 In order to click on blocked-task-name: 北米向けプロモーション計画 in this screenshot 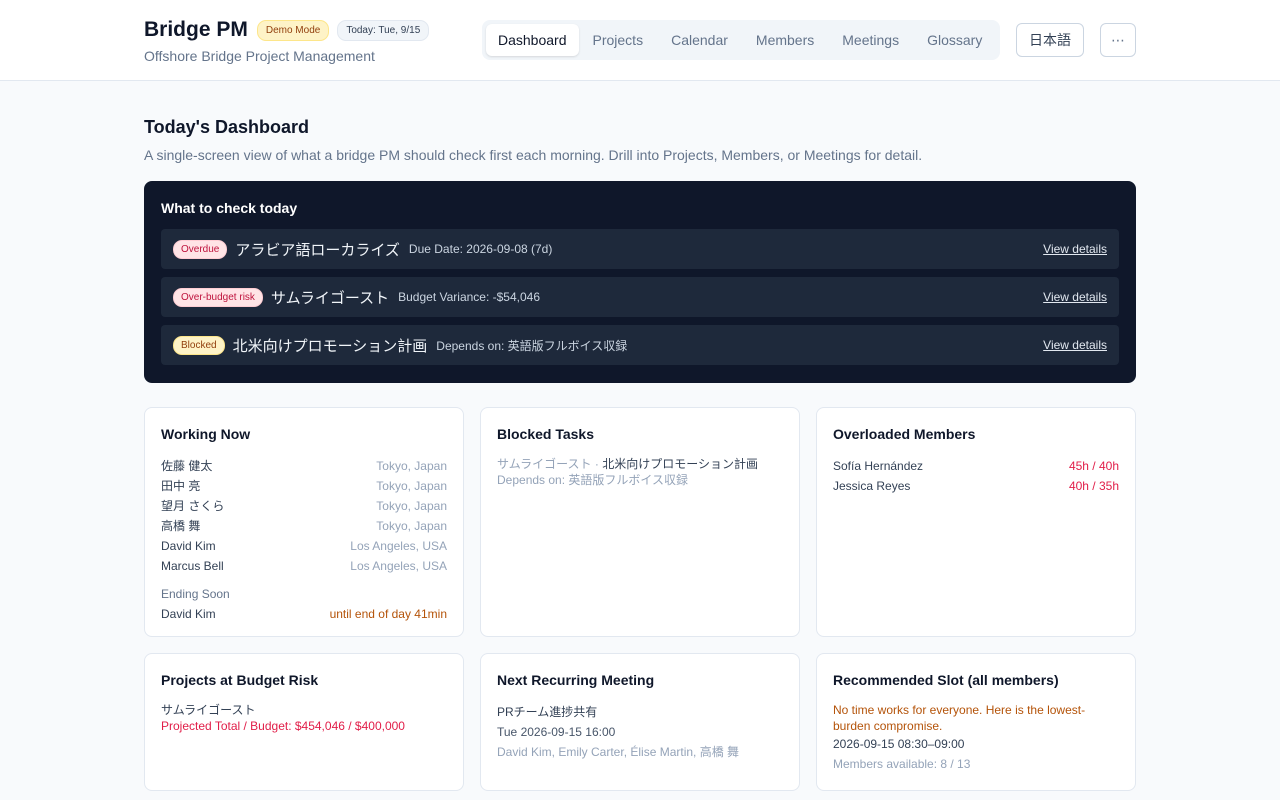, I will do `click(680, 464)`.